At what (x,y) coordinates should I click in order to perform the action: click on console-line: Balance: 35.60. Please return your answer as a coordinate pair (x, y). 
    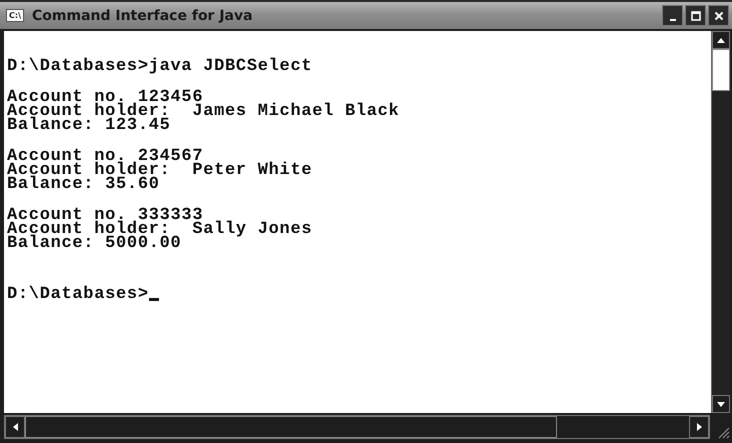
    Looking at the image, I should click on (84, 185).